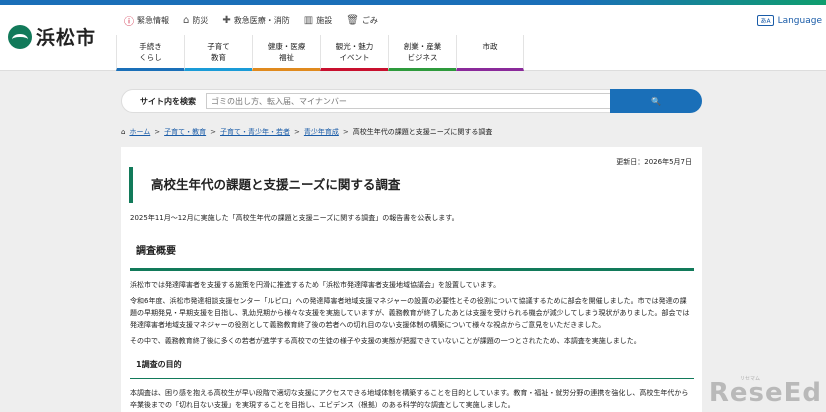 This screenshot has width=826, height=412. I want to click on section-heading-overview: 調査概要, so click(412, 255).